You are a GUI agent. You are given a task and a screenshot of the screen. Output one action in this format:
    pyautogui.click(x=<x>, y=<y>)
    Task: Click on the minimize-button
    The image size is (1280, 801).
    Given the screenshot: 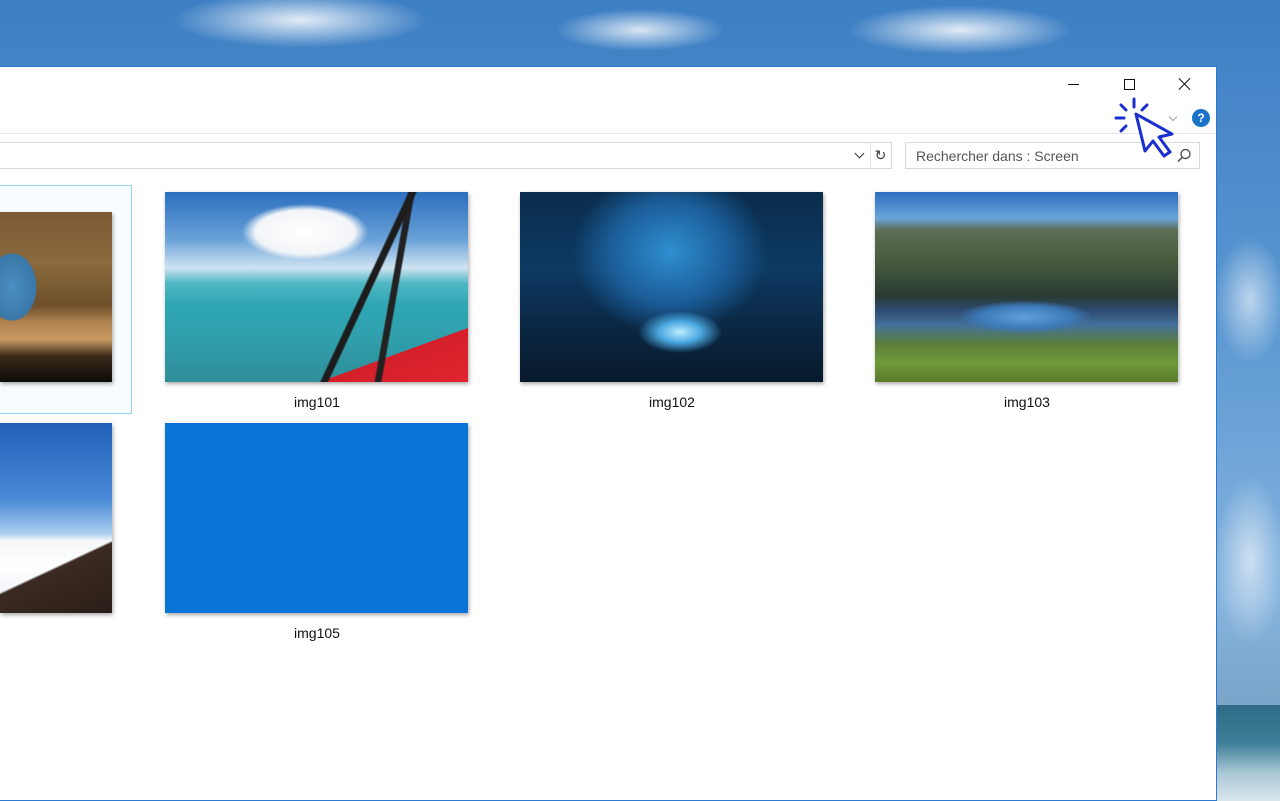 What is the action you would take?
    pyautogui.click(x=1073, y=84)
    